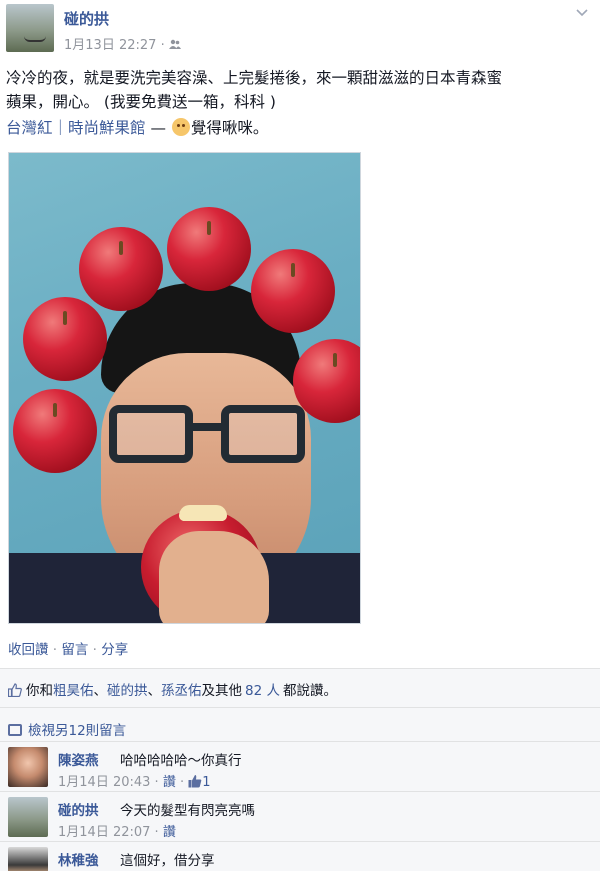  I want to click on liker-link: 孫丞佑, so click(181, 691).